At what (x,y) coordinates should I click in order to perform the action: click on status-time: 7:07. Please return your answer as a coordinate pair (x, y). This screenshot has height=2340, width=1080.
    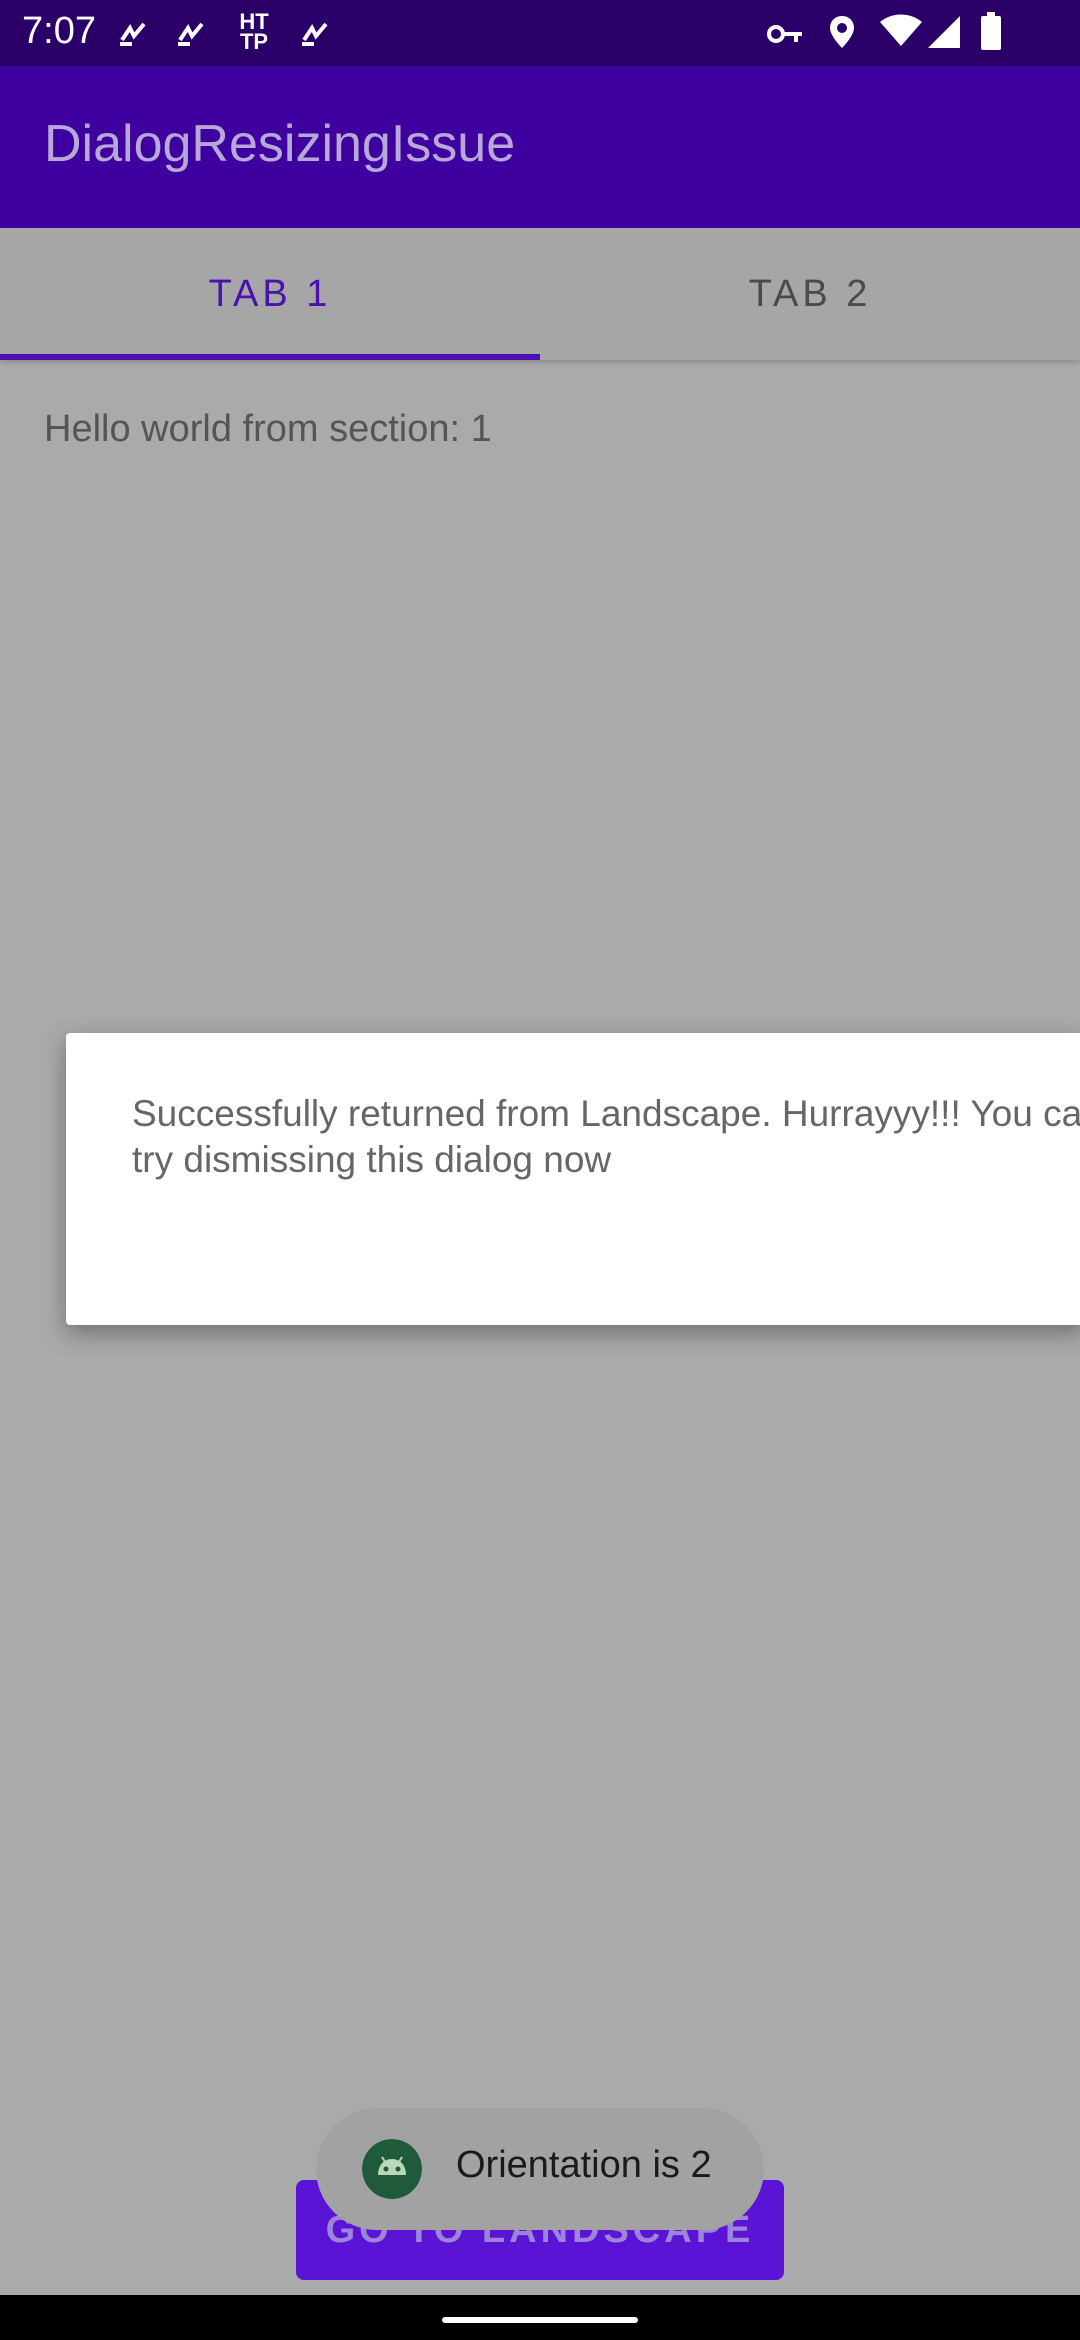
    Looking at the image, I should click on (59, 31).